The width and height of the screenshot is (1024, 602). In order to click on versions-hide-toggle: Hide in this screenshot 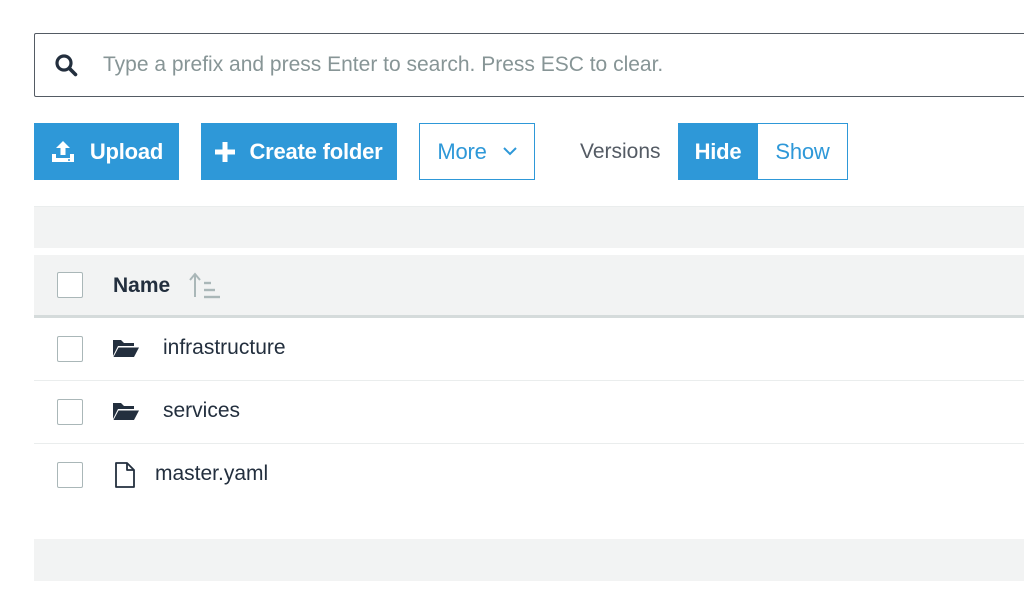, I will do `click(718, 151)`.